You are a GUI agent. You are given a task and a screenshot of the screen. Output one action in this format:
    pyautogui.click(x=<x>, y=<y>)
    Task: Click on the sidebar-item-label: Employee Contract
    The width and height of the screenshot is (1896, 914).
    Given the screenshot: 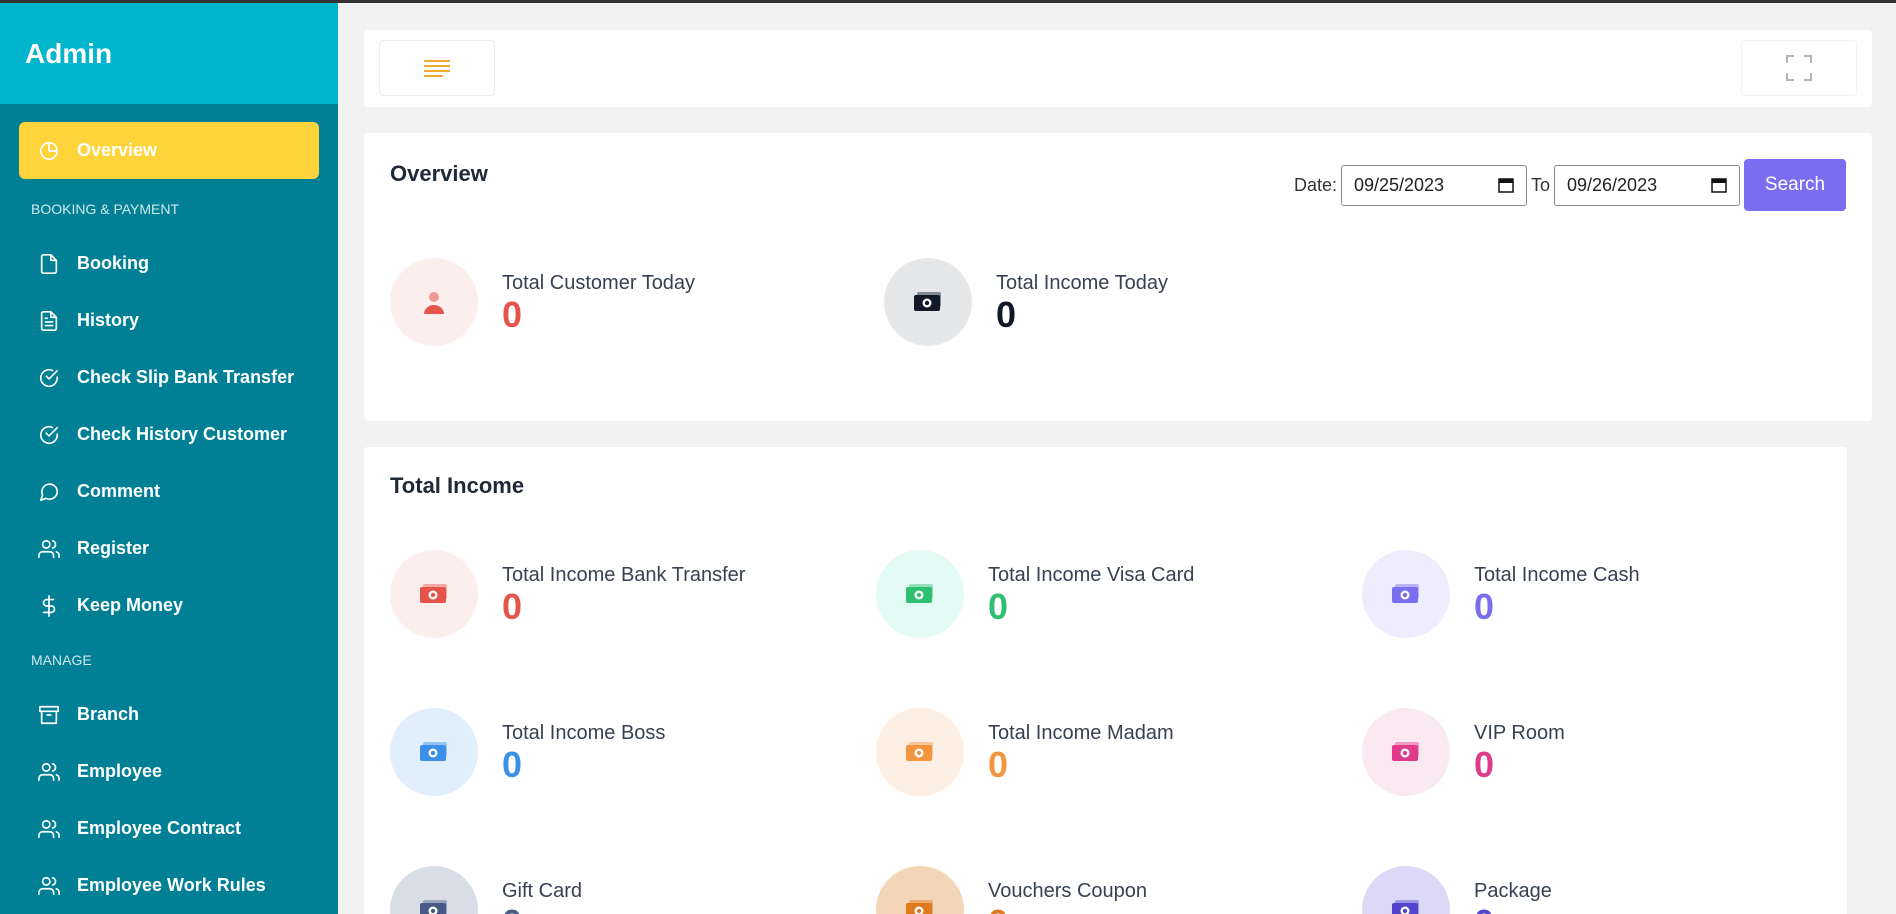 What is the action you would take?
    pyautogui.click(x=159, y=828)
    